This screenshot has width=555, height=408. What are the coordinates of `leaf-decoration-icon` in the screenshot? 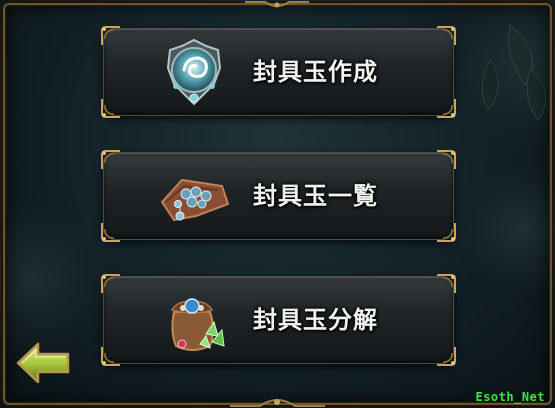 It's located at (513, 72).